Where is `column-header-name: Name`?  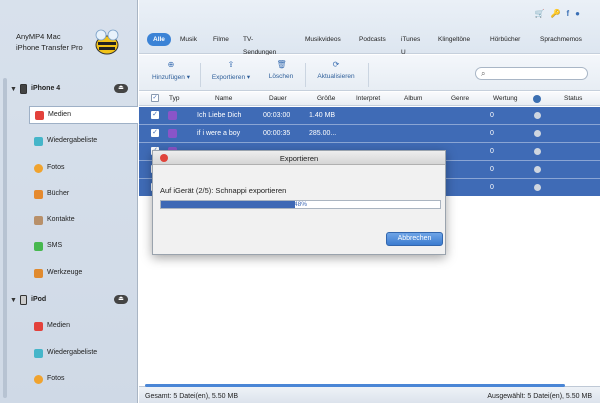 column-header-name: Name is located at coordinates (223, 98).